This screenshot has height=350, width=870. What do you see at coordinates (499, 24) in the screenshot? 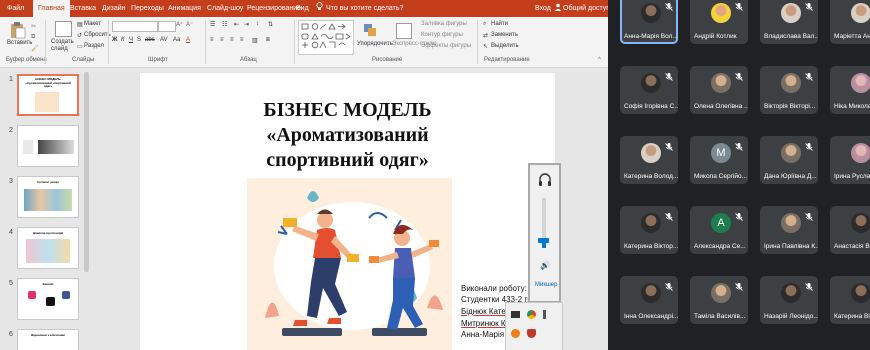
I see `find-button: Найти` at bounding box center [499, 24].